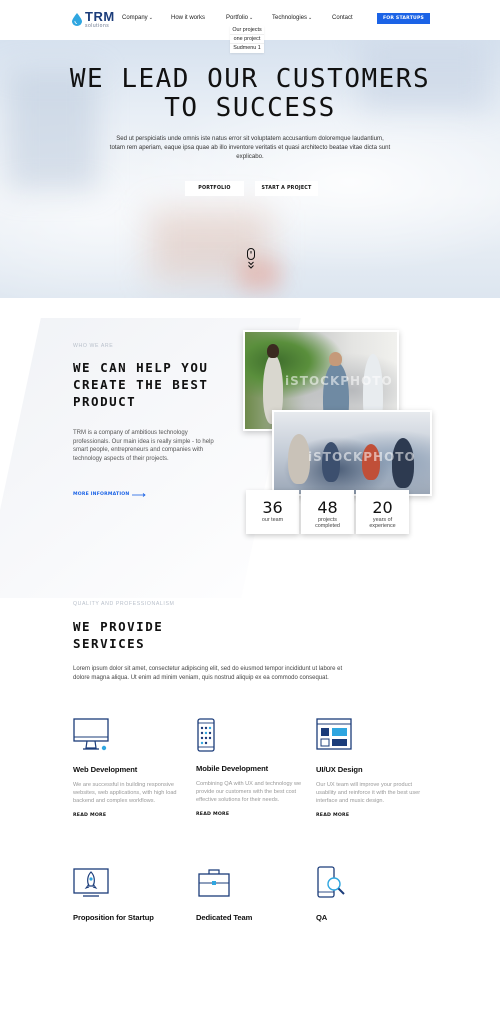 The height and width of the screenshot is (1020, 500). I want to click on service-proposition-startup: Proposition for Startup, so click(131, 894).